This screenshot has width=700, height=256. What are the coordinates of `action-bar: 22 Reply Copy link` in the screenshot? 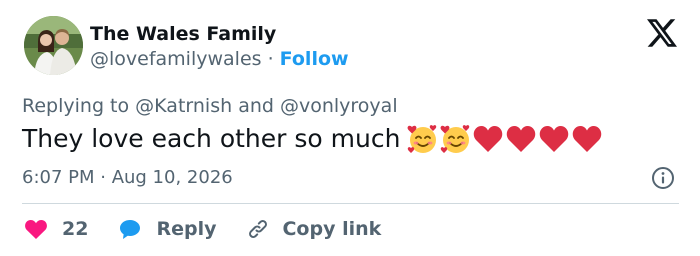 It's located at (202, 229).